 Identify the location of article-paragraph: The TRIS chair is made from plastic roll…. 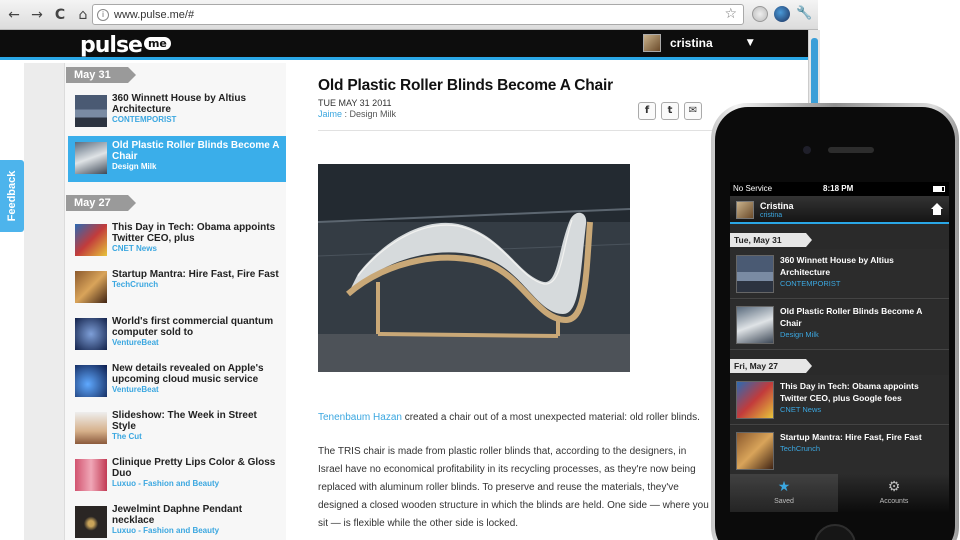
(545, 488).